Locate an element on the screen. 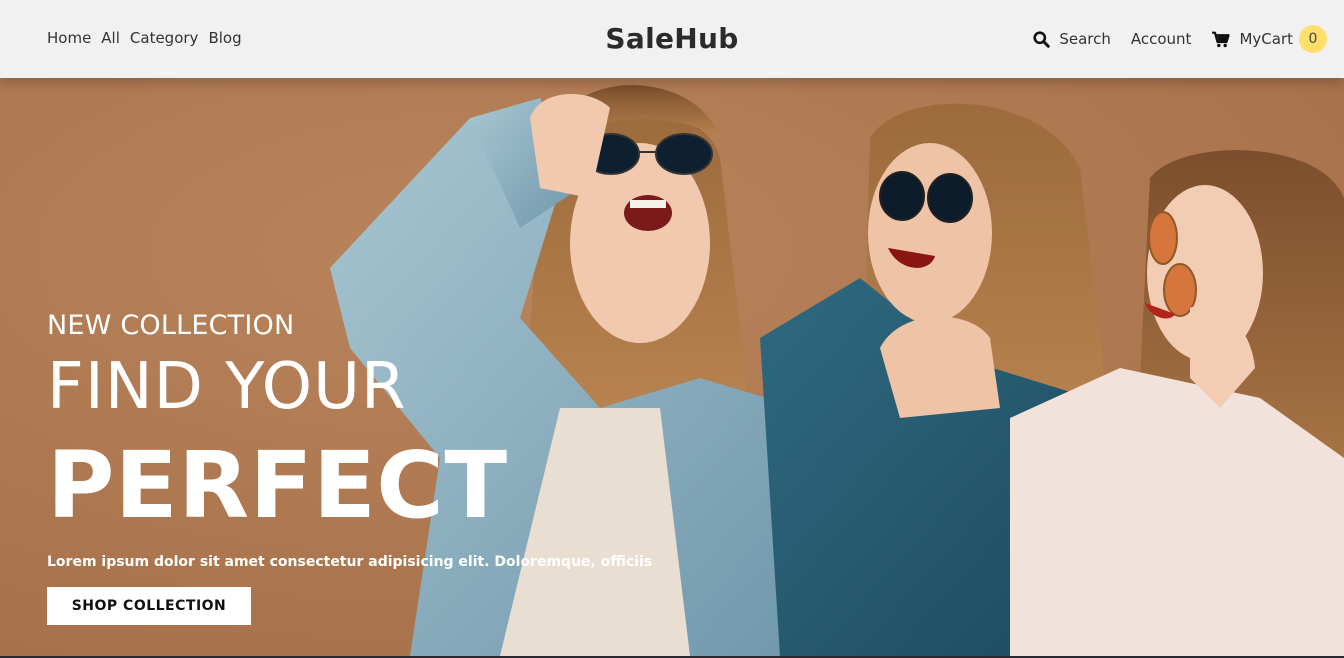  shop-collection-button: SHOP COLLECTION is located at coordinates (149, 606).